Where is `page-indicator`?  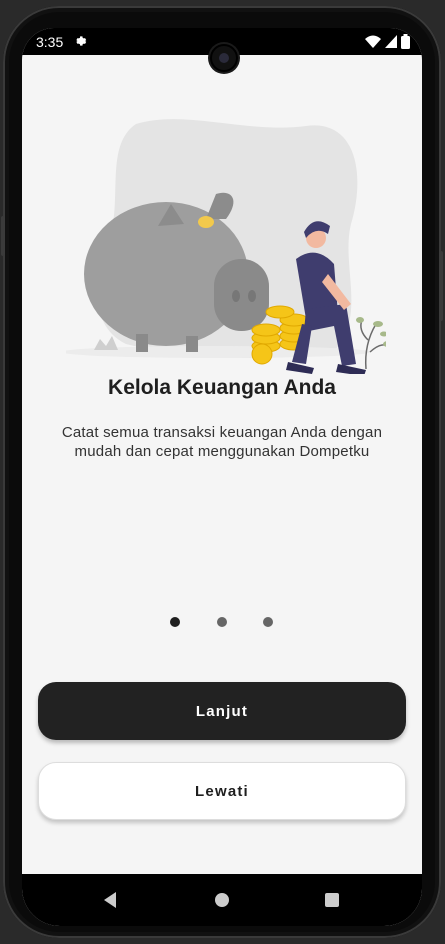
page-indicator is located at coordinates (222, 623).